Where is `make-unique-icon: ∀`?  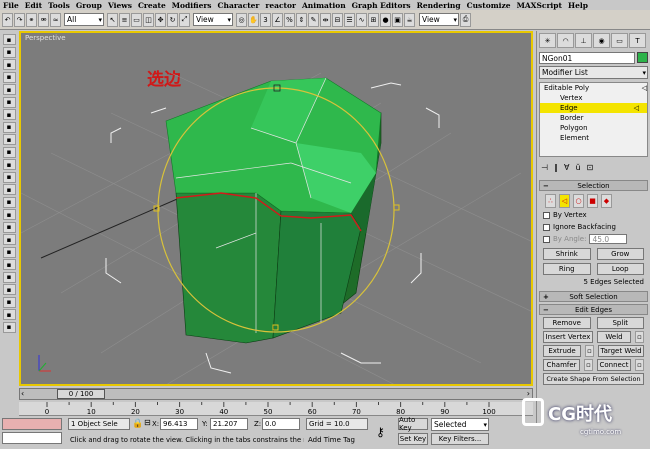
make-unique-icon: ∀ is located at coordinates (566, 167).